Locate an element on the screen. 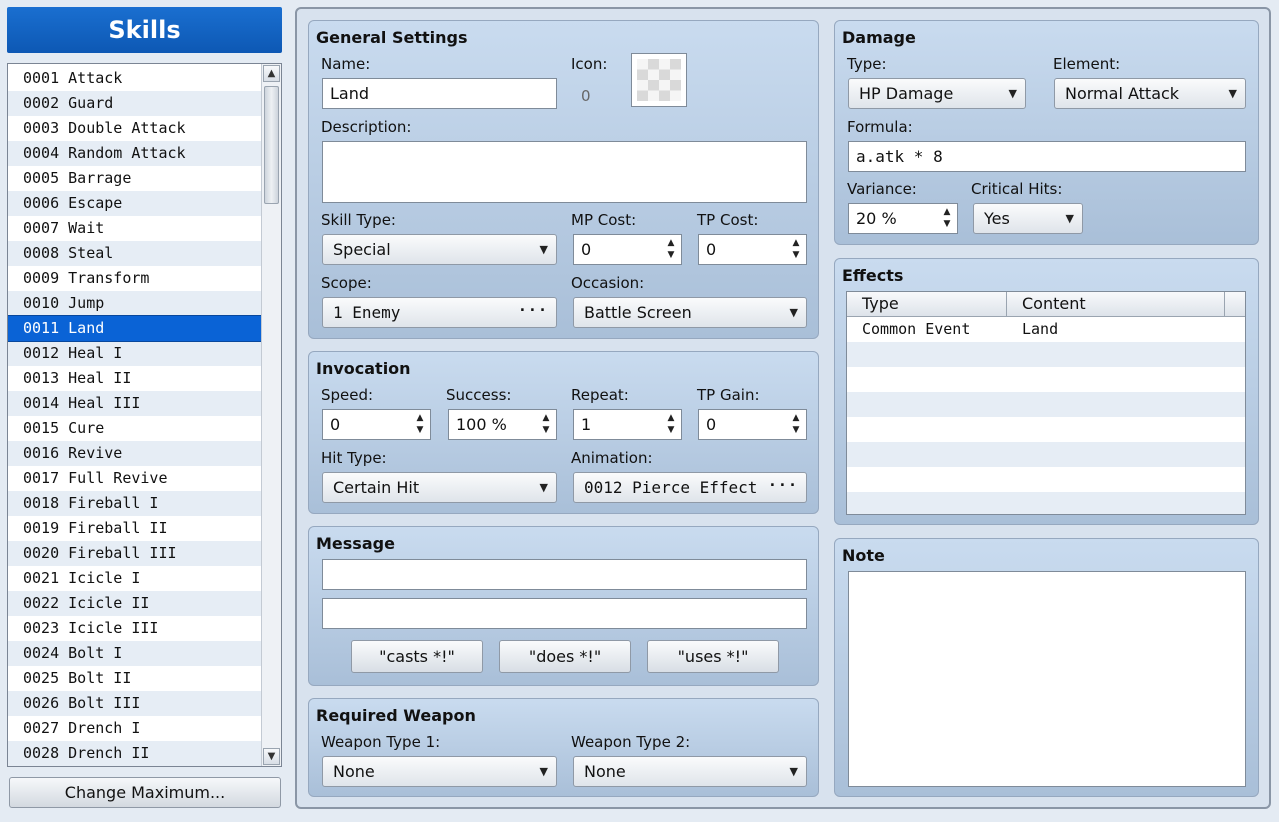 The width and height of the screenshot is (1279, 822). uses-button: "uses *!" is located at coordinates (713, 656).